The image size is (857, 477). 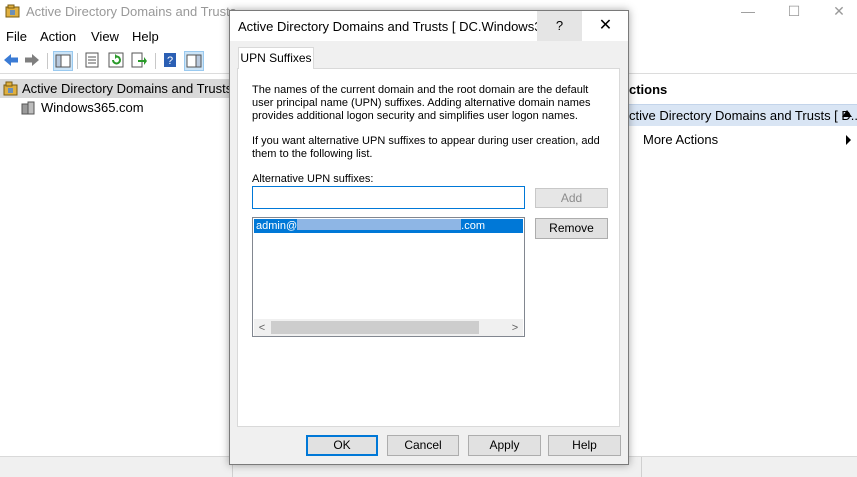 What do you see at coordinates (504, 445) in the screenshot?
I see `apply-button: Apply` at bounding box center [504, 445].